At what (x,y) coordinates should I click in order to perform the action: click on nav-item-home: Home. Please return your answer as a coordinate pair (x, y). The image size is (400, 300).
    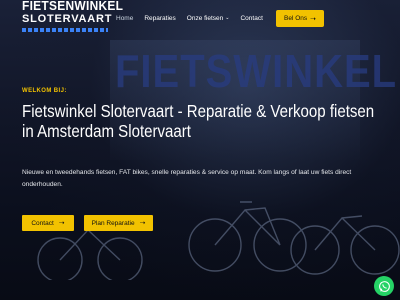
    Looking at the image, I should click on (124, 18).